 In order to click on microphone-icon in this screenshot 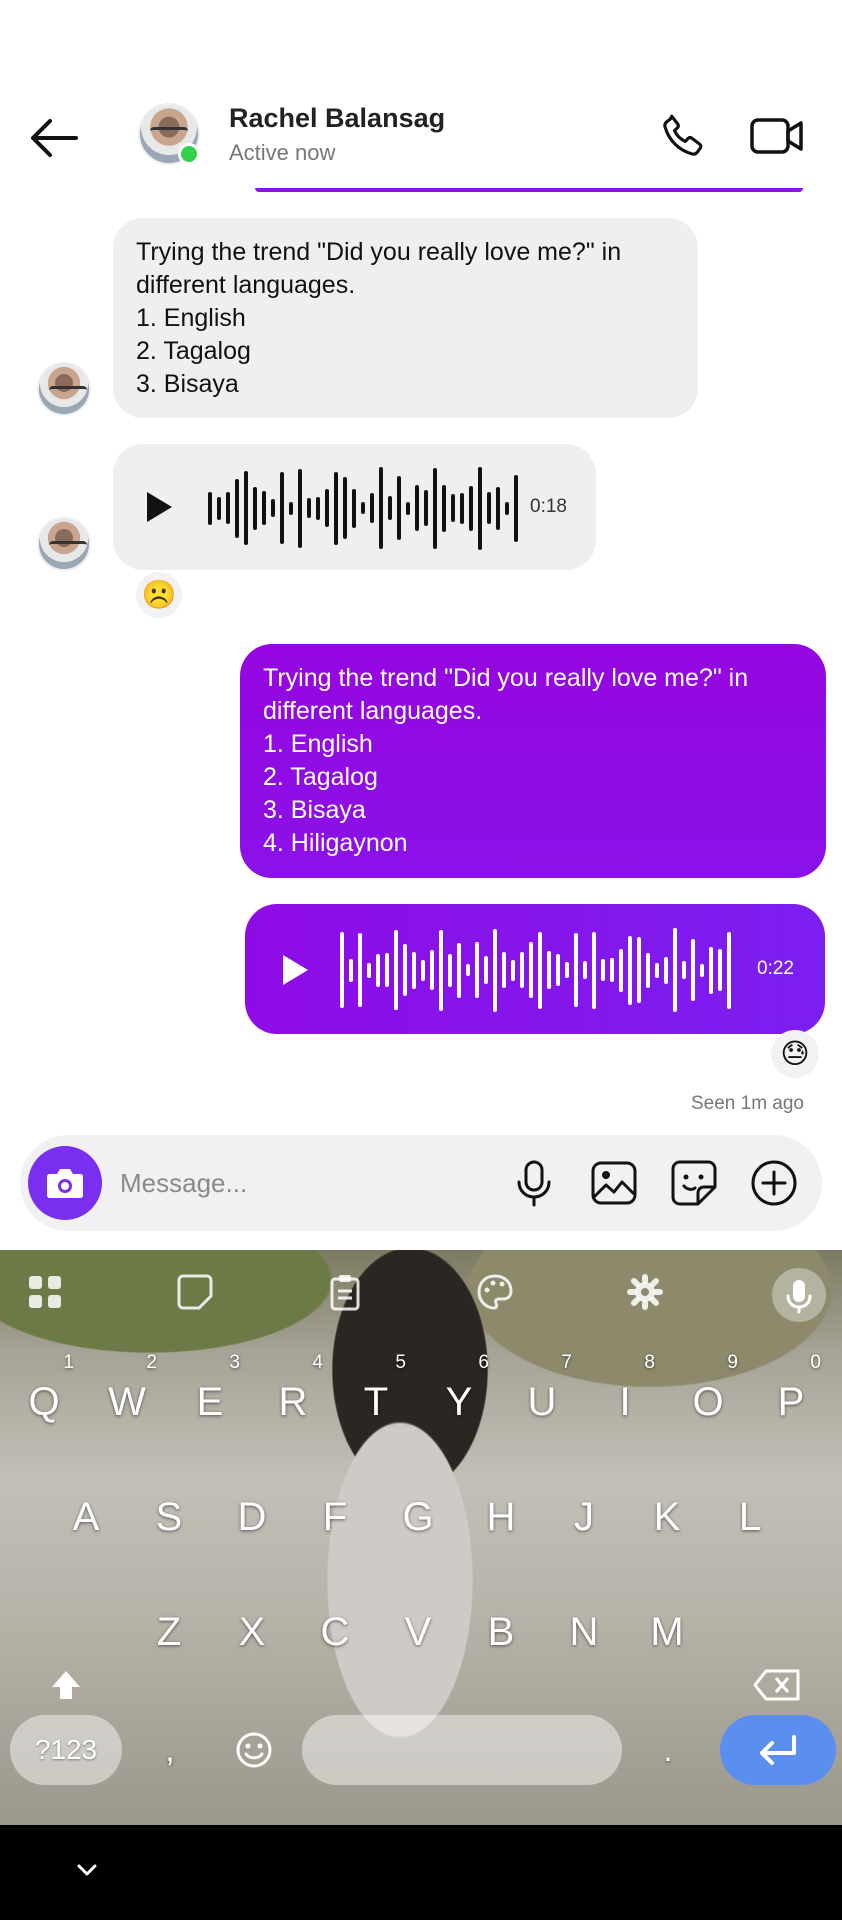, I will do `click(534, 1183)`.